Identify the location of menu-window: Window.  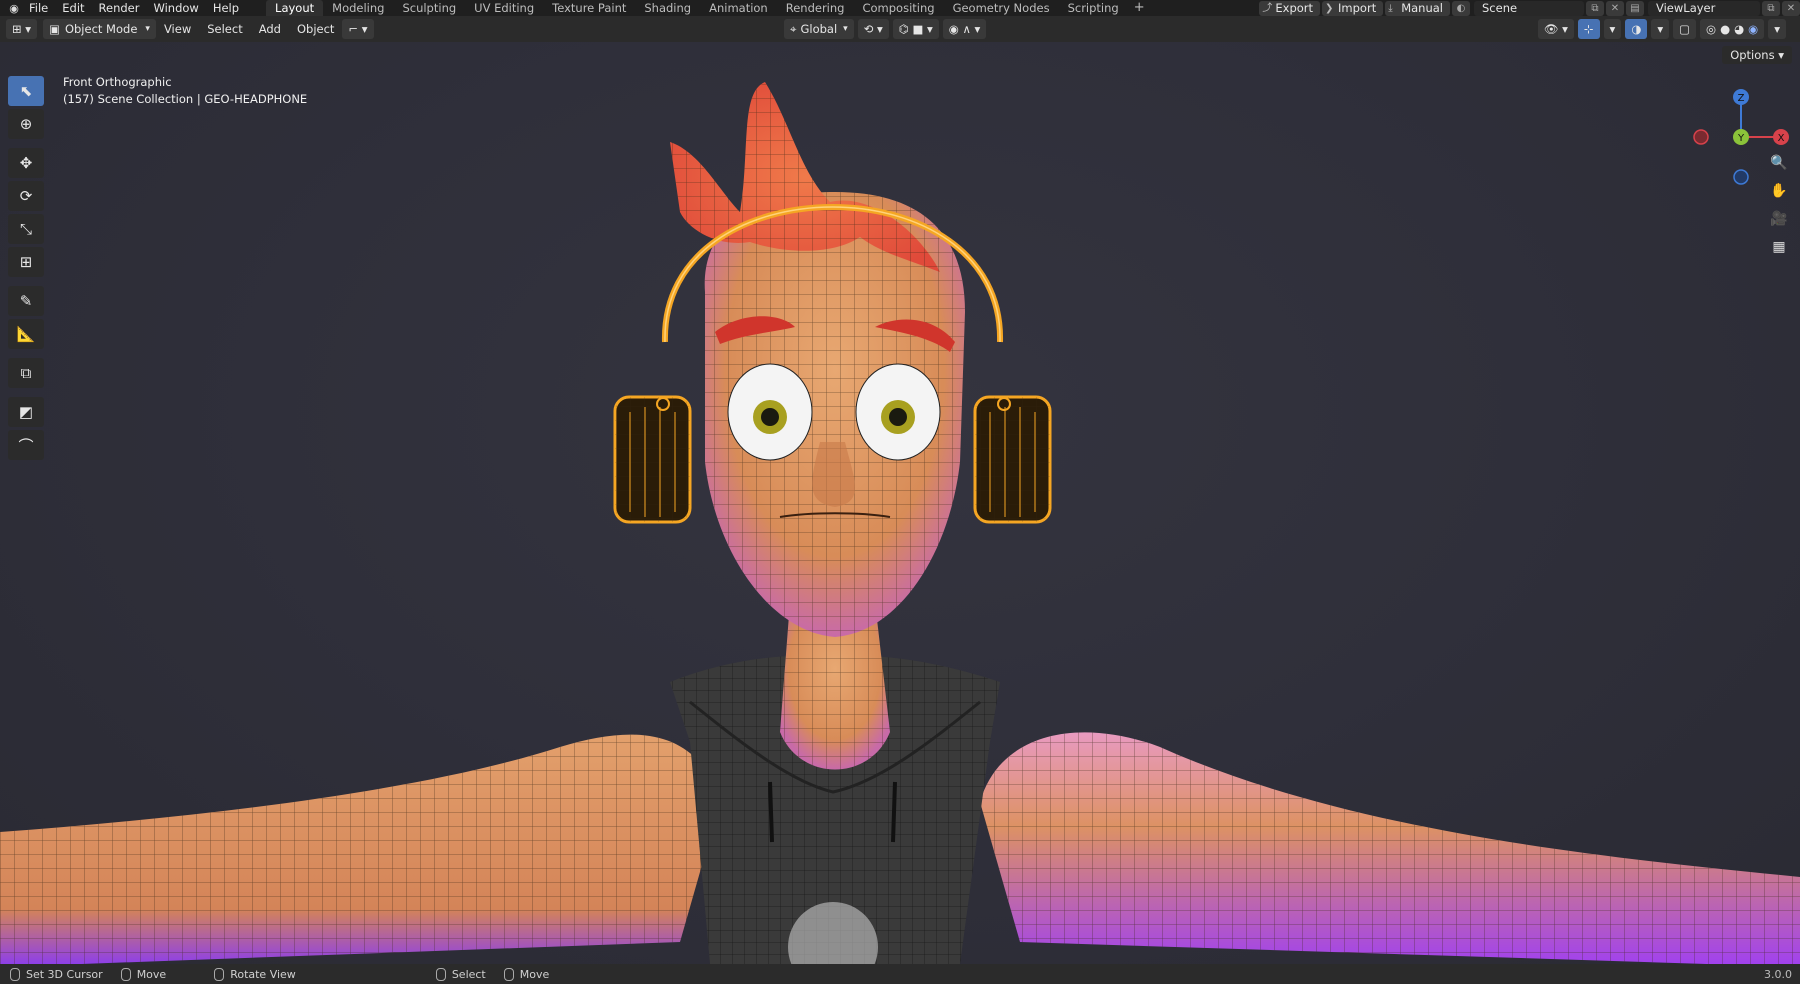
(175, 8).